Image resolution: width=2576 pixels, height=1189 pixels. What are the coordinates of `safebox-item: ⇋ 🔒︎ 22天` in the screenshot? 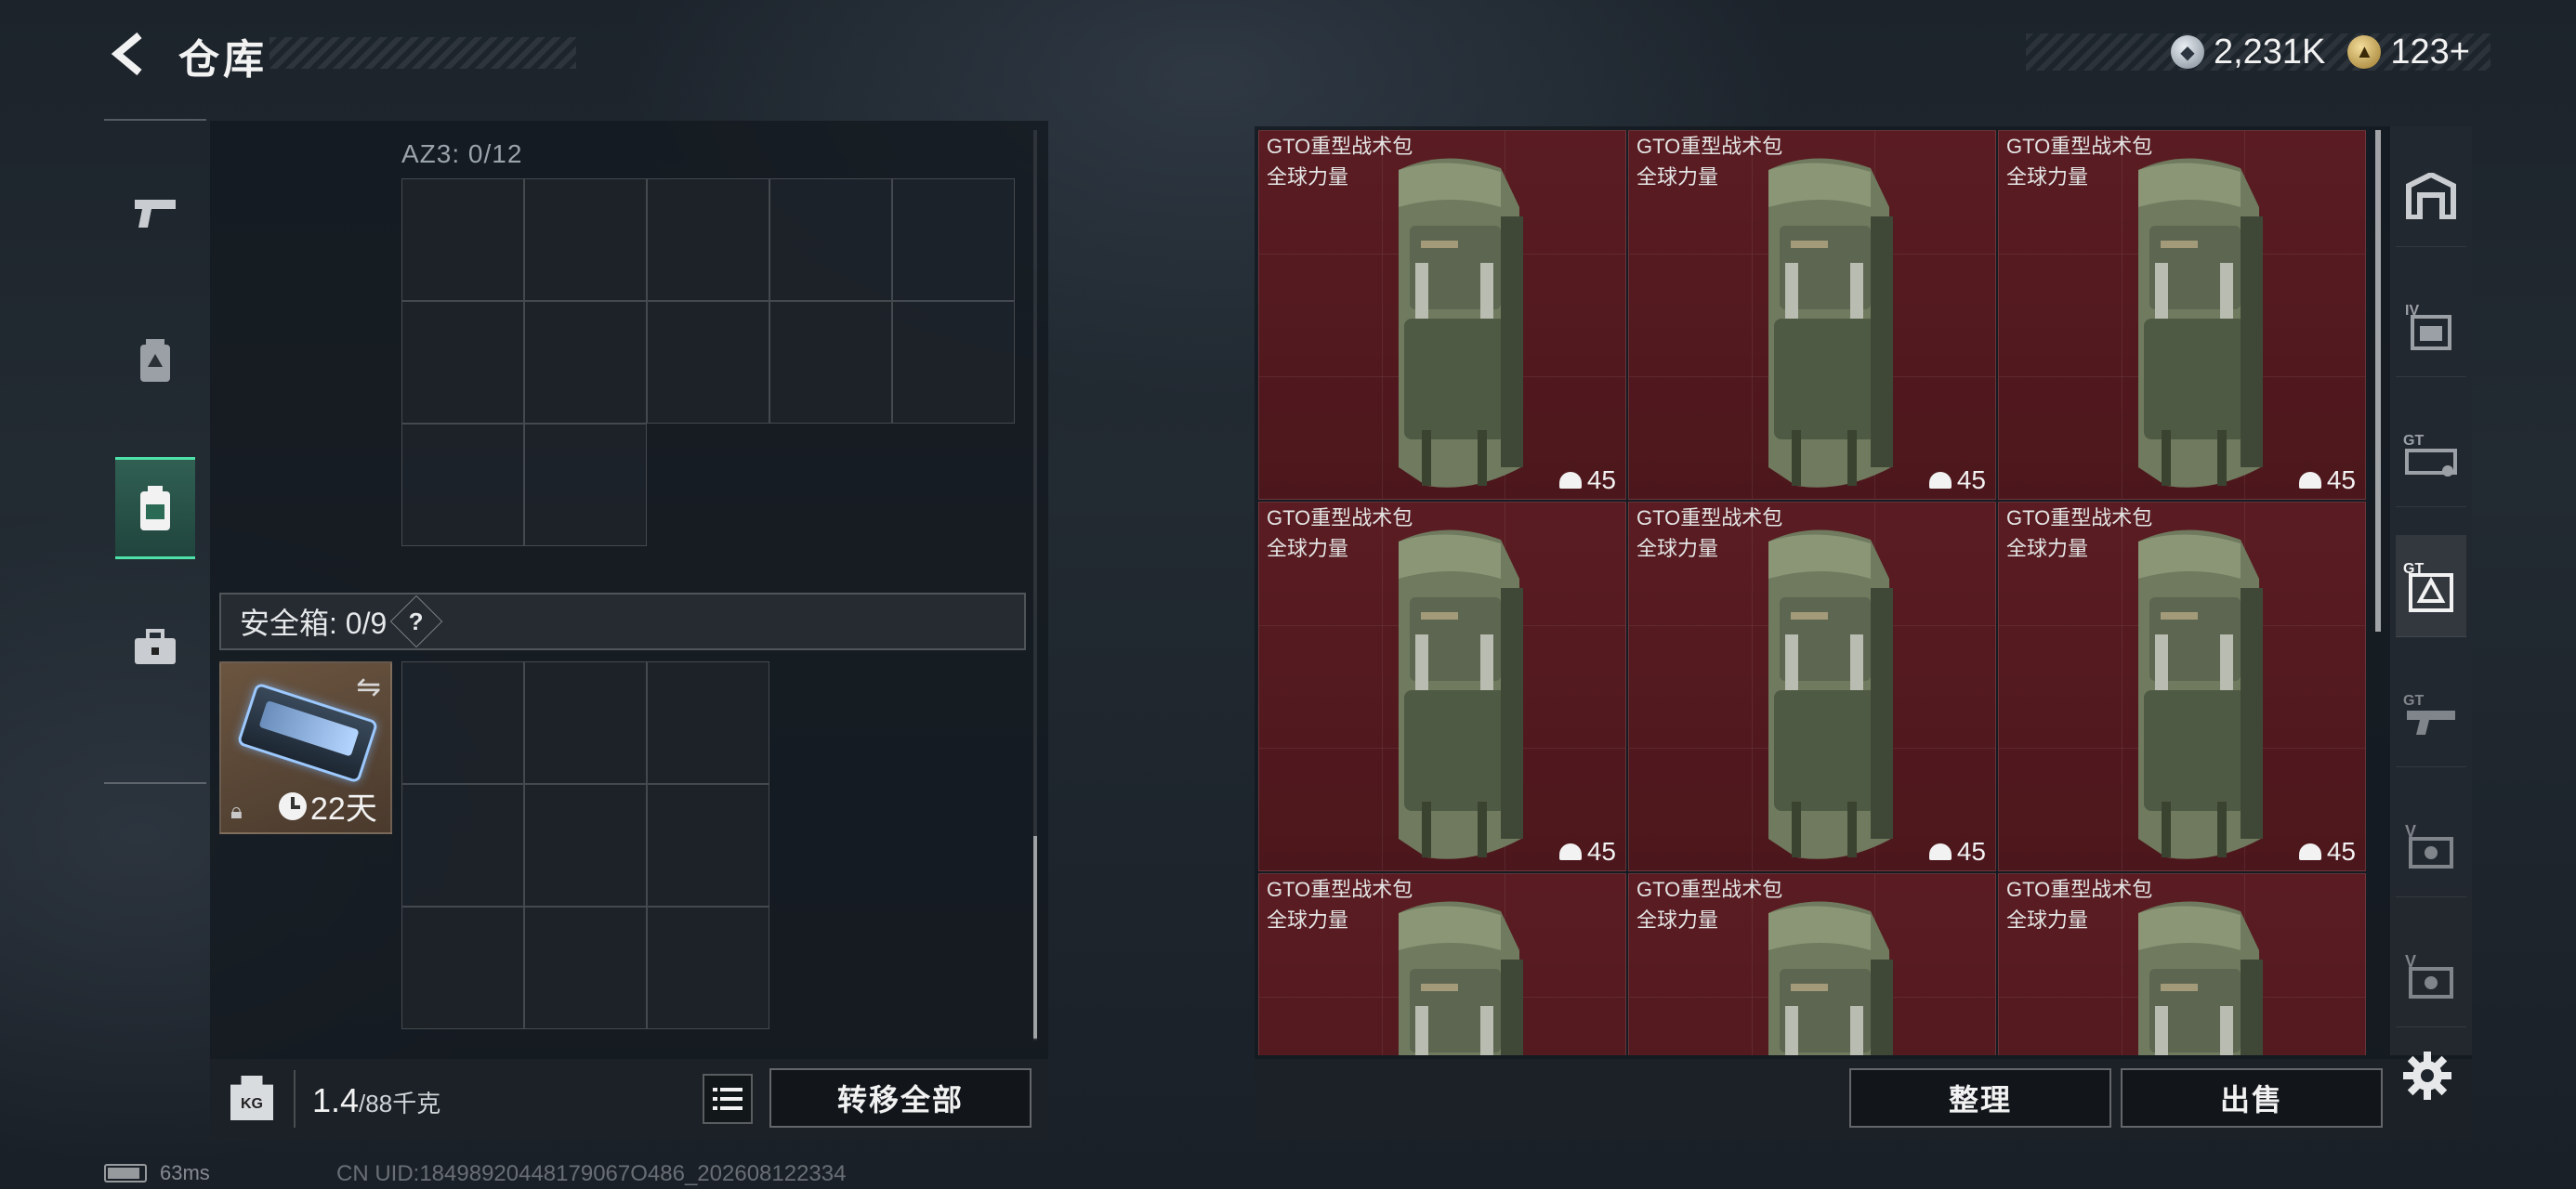 It's located at (305, 747).